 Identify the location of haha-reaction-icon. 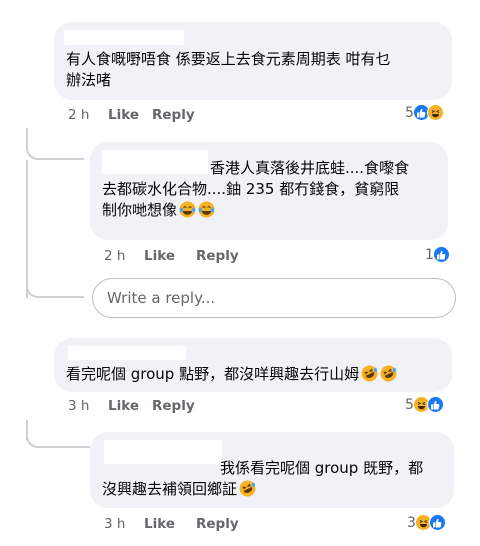
(435, 112).